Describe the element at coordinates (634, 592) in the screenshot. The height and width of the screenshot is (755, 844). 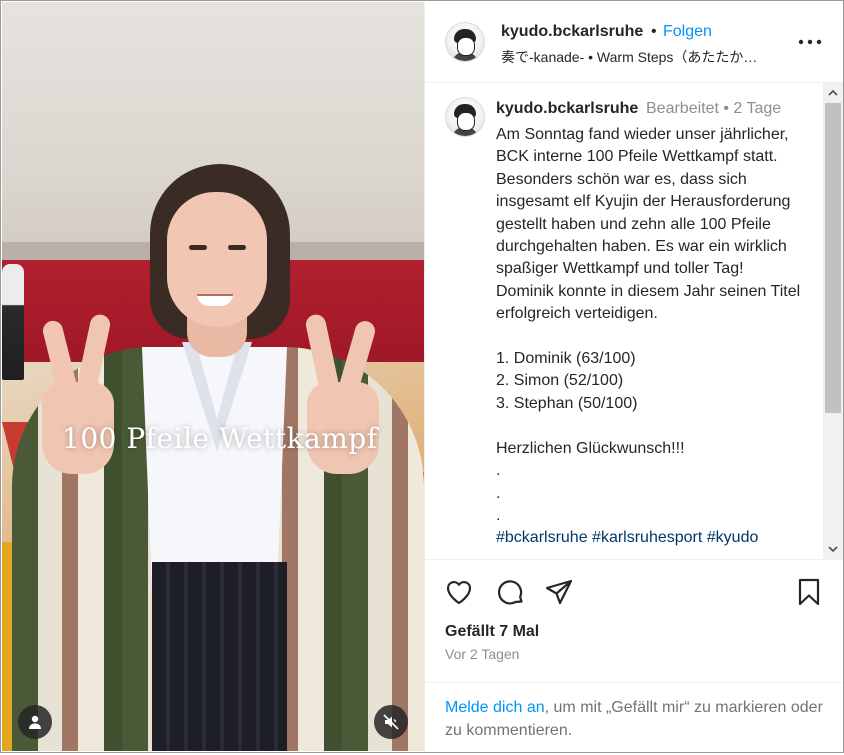
I see `post-actions` at that location.